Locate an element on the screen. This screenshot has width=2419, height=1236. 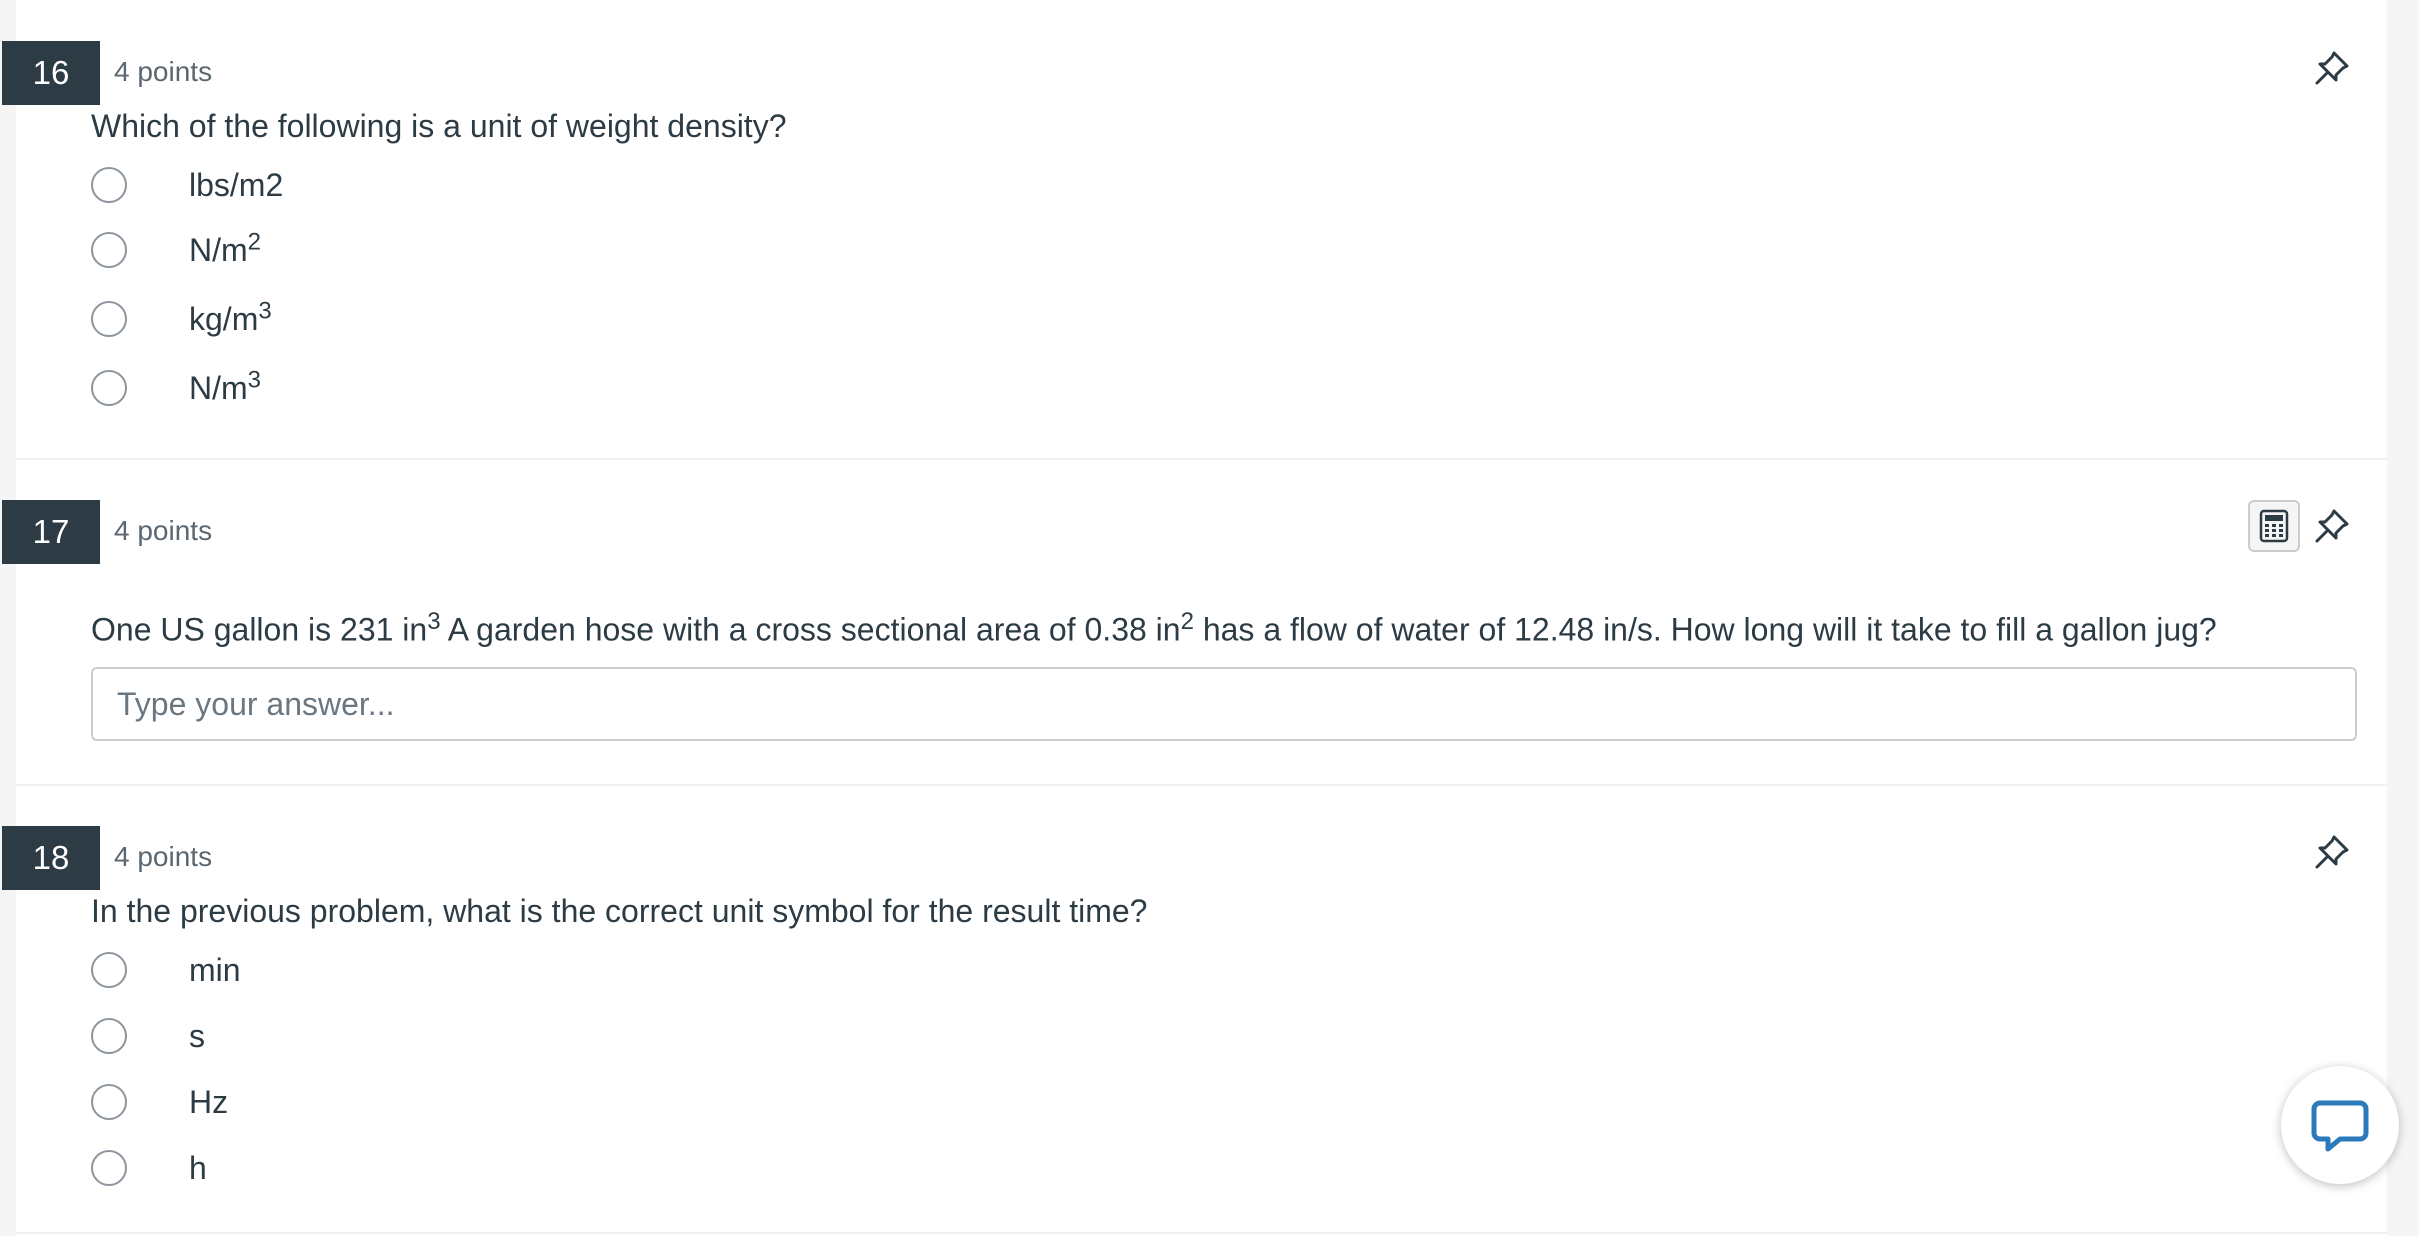
option-label: Hz is located at coordinates (209, 1101).